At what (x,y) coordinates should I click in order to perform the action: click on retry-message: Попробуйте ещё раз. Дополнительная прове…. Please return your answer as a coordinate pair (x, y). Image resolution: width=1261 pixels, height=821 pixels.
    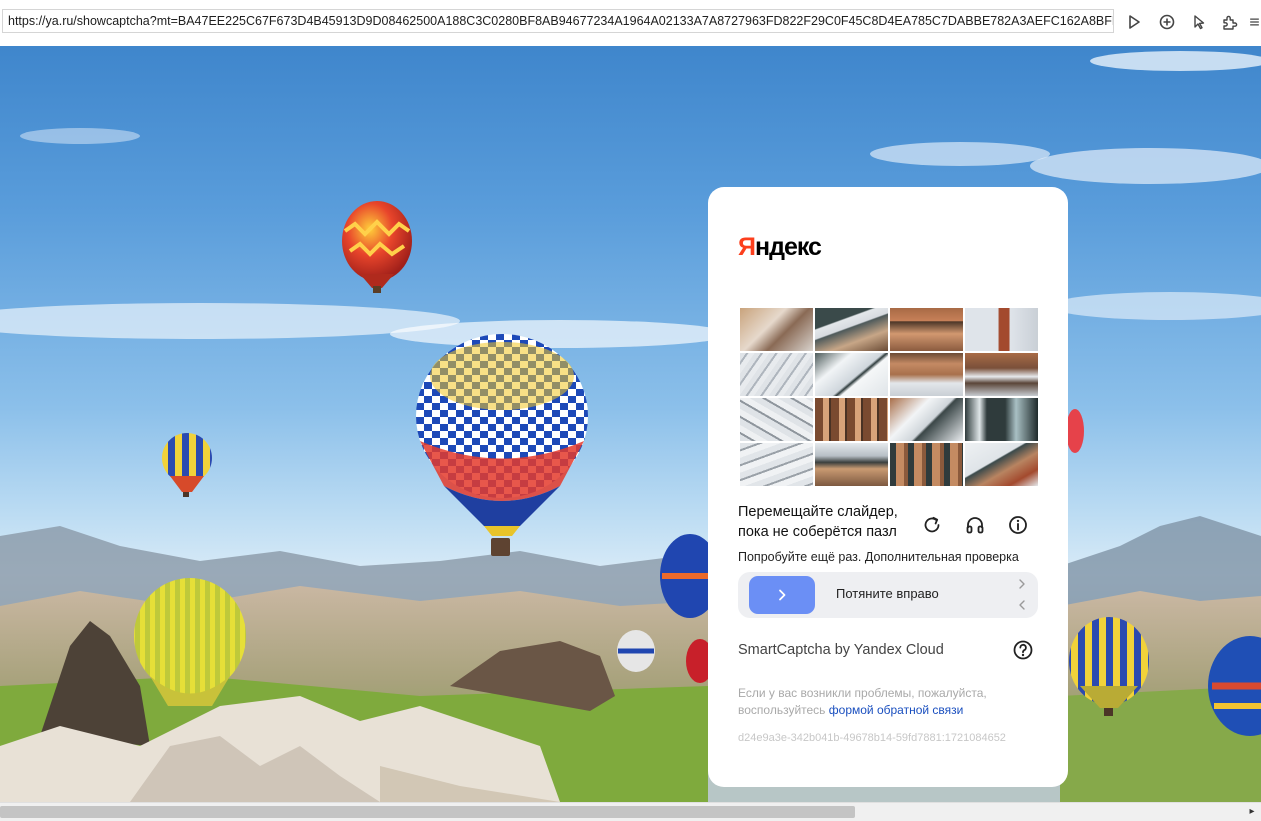
    Looking at the image, I should click on (878, 557).